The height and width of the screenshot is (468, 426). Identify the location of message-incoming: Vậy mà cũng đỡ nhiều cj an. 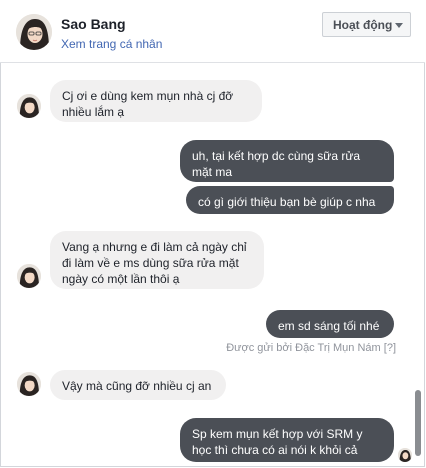
(138, 385).